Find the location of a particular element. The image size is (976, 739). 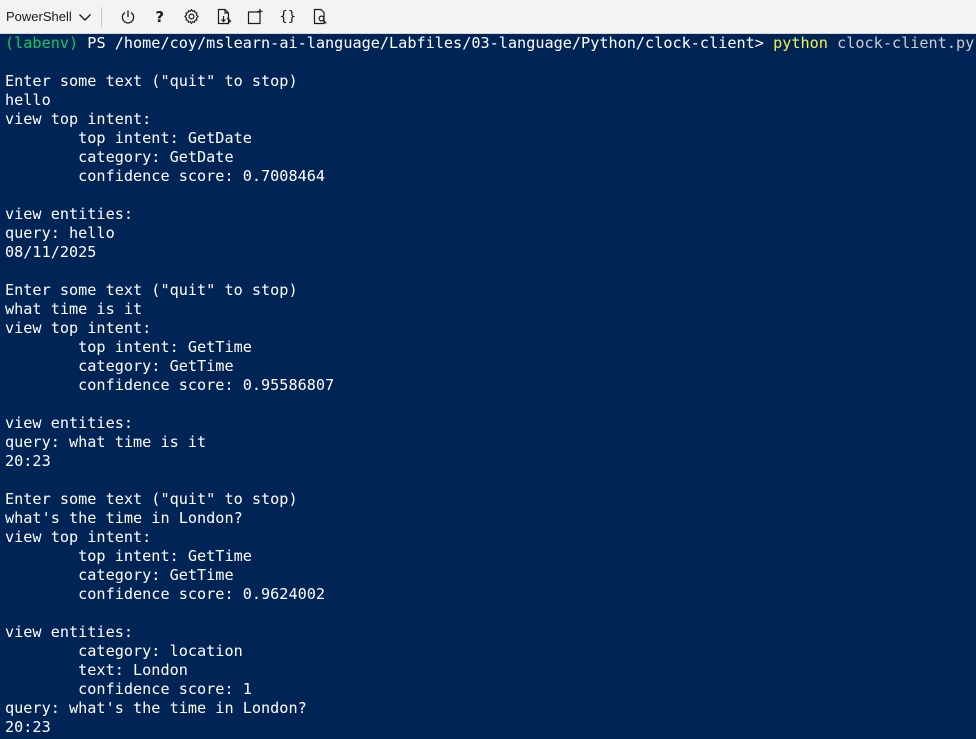

settings-button is located at coordinates (192, 17).